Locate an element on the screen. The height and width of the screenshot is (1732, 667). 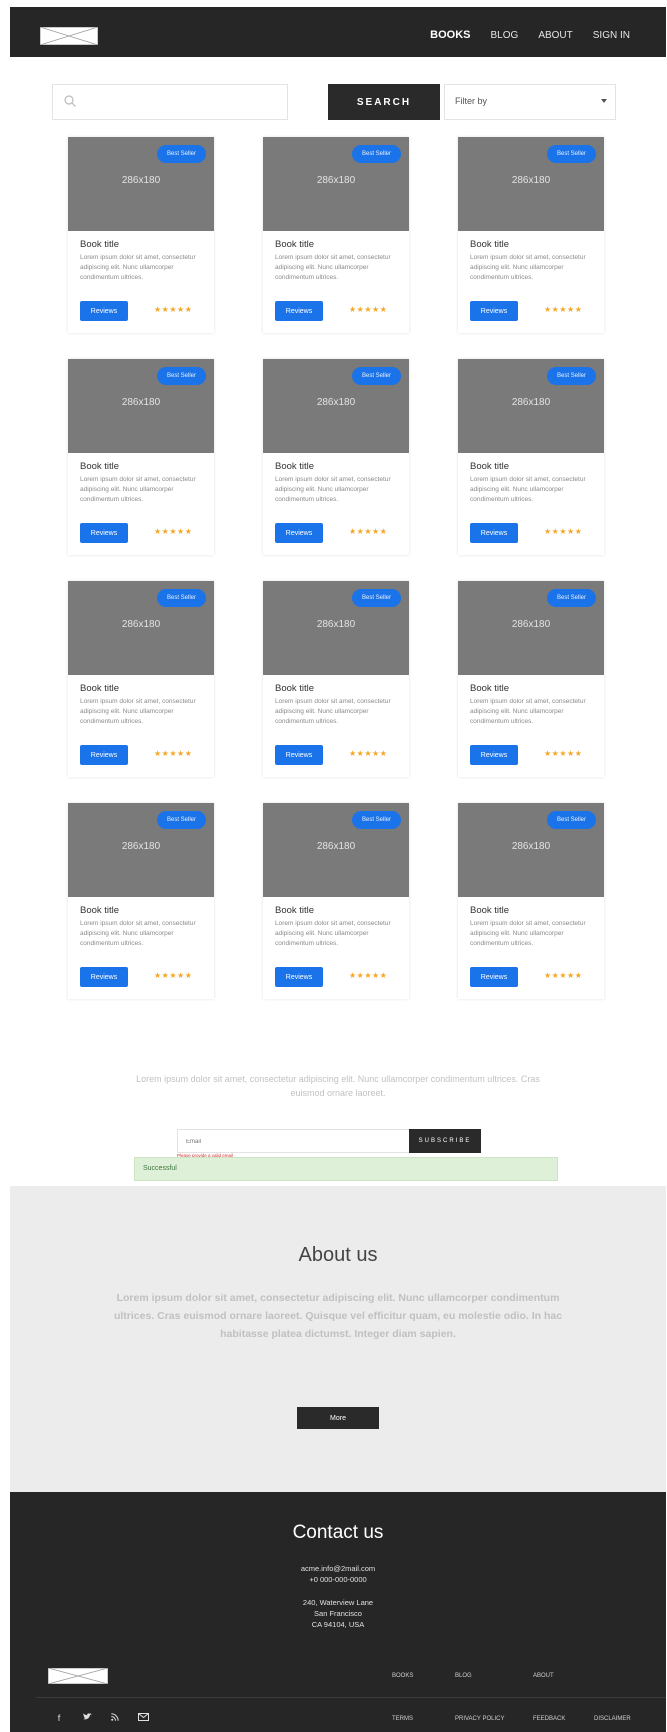
email-field is located at coordinates (296, 1142).